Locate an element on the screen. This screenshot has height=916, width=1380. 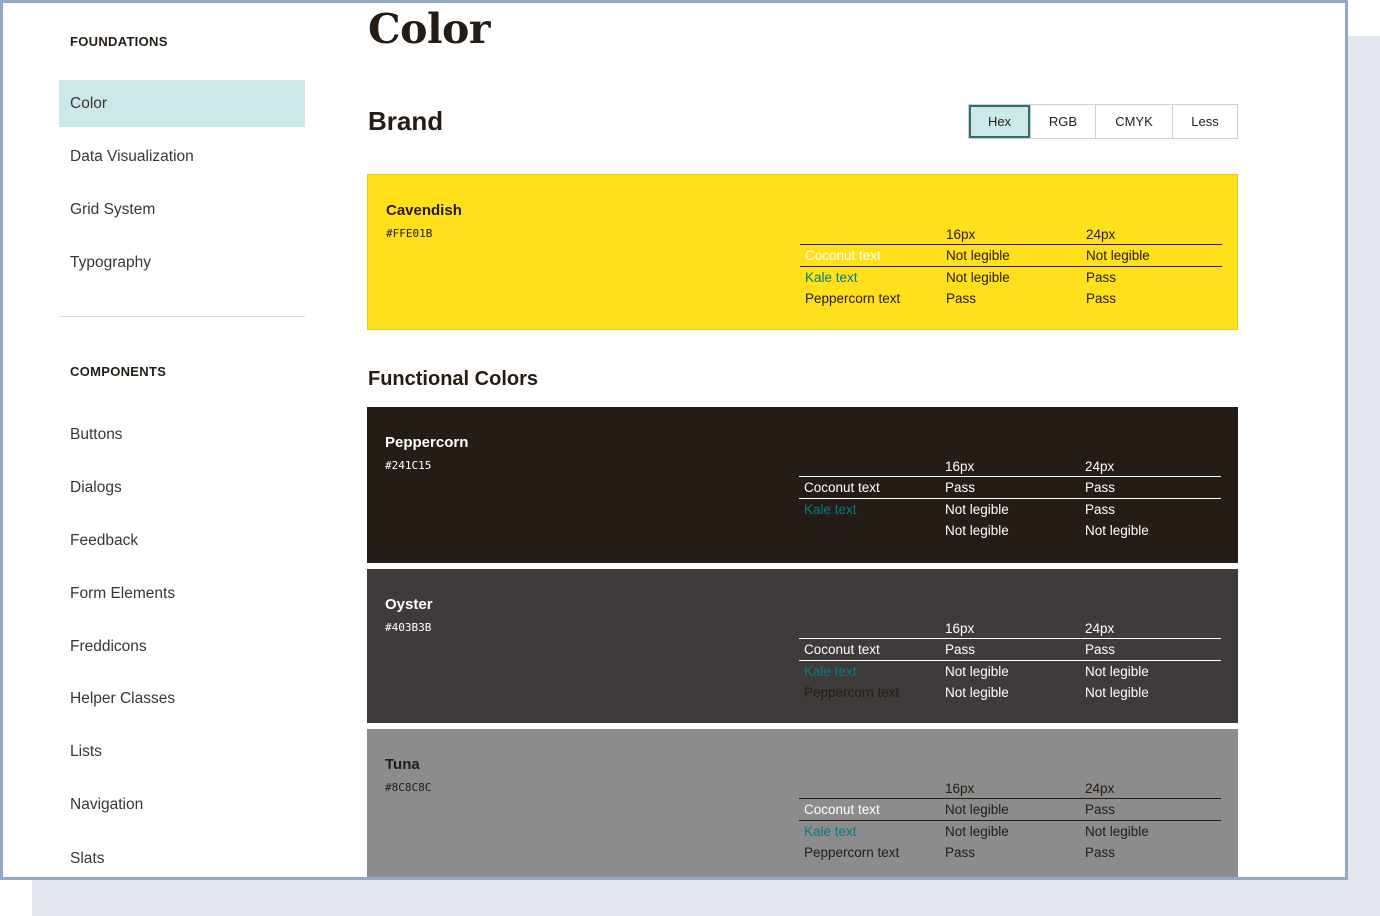
sidebar-item-dialogs: Dialogs is located at coordinates (182, 487).